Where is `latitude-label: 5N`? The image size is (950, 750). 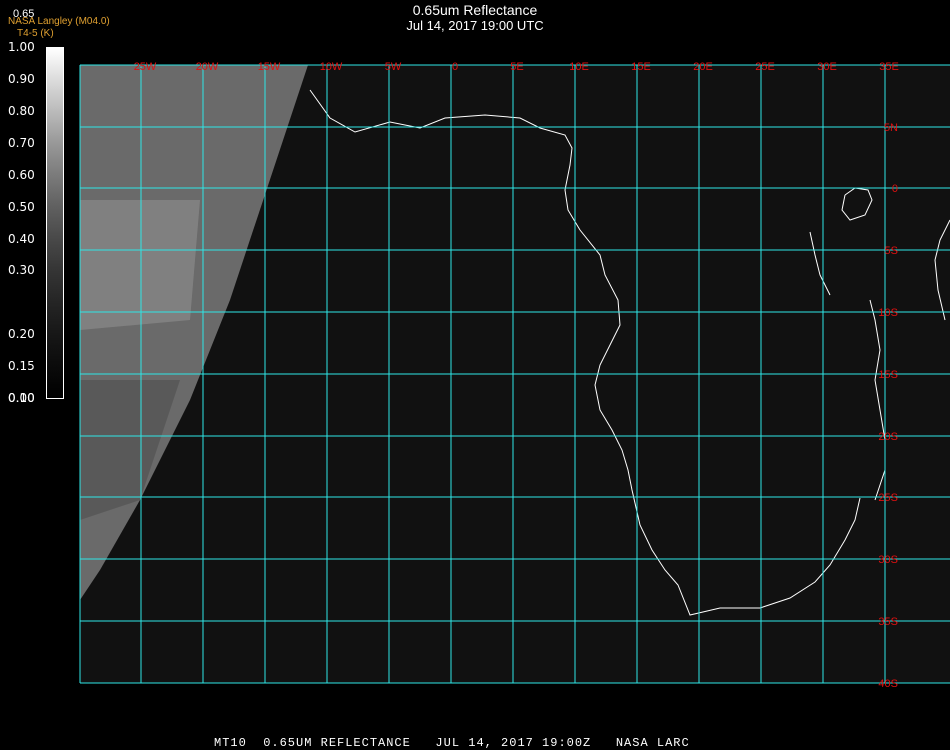 latitude-label: 5N is located at coordinates (891, 128).